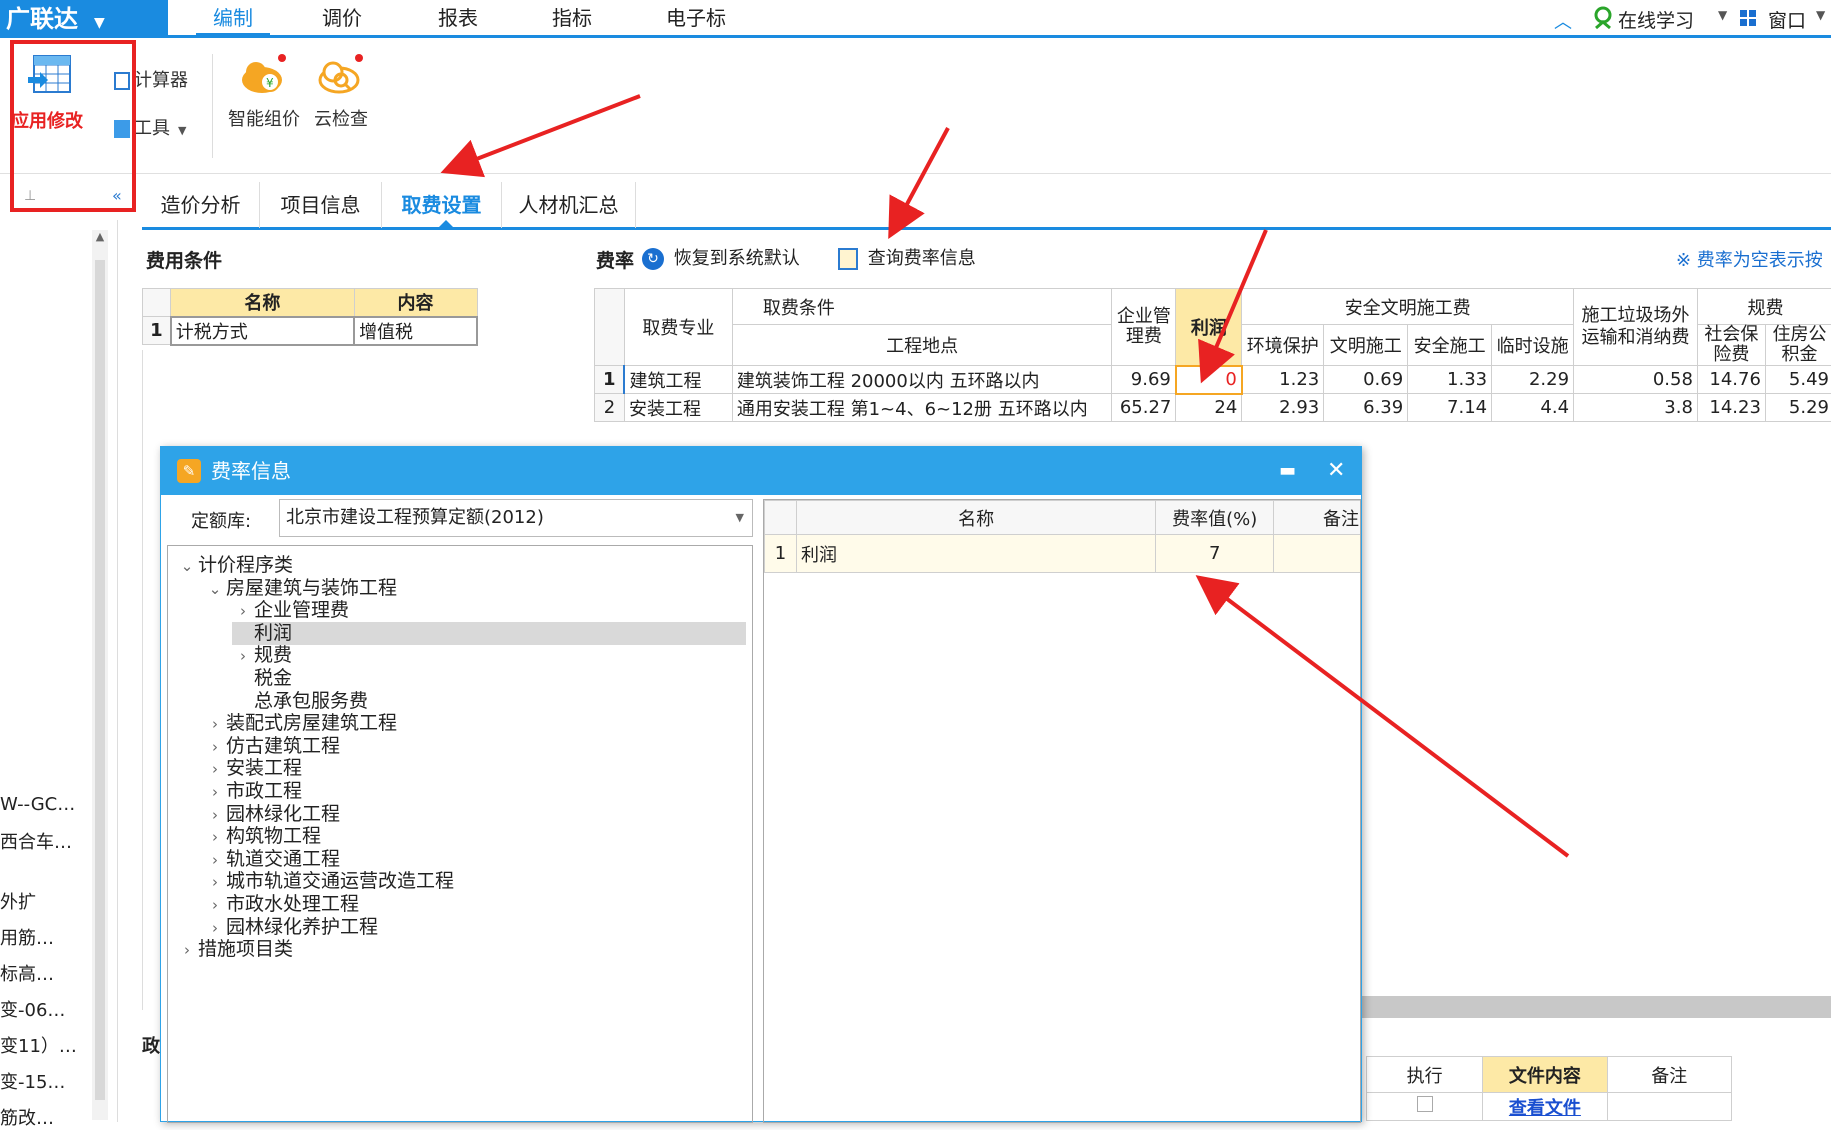  What do you see at coordinates (262, 331) in the screenshot?
I see `table-cell: 计税方式` at bounding box center [262, 331].